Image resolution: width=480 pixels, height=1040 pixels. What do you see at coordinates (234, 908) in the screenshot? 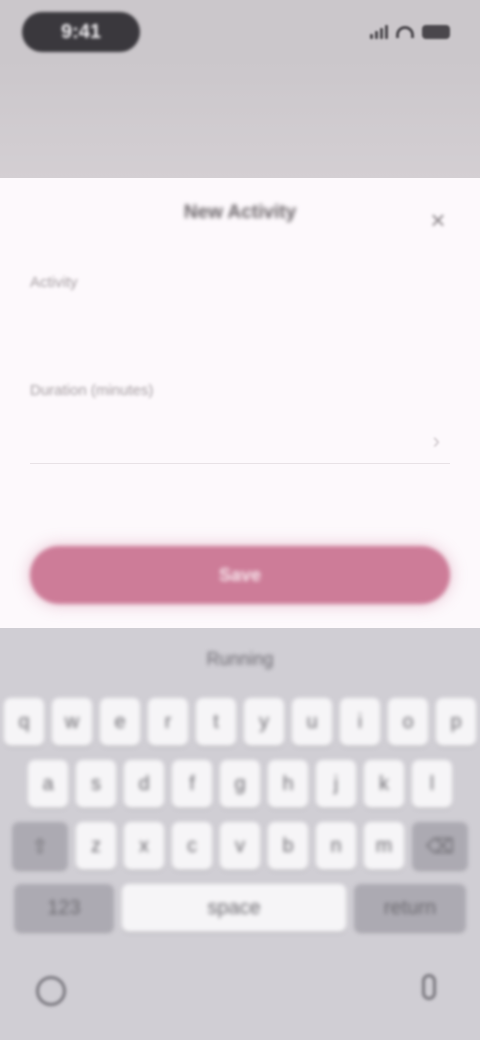
I see `space-key: space` at bounding box center [234, 908].